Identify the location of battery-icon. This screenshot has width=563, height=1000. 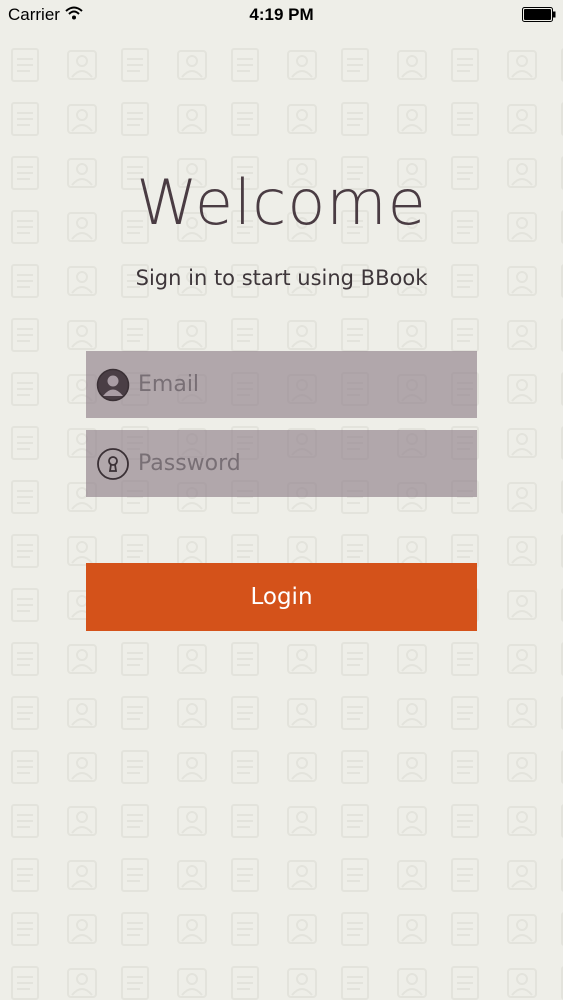
(539, 14).